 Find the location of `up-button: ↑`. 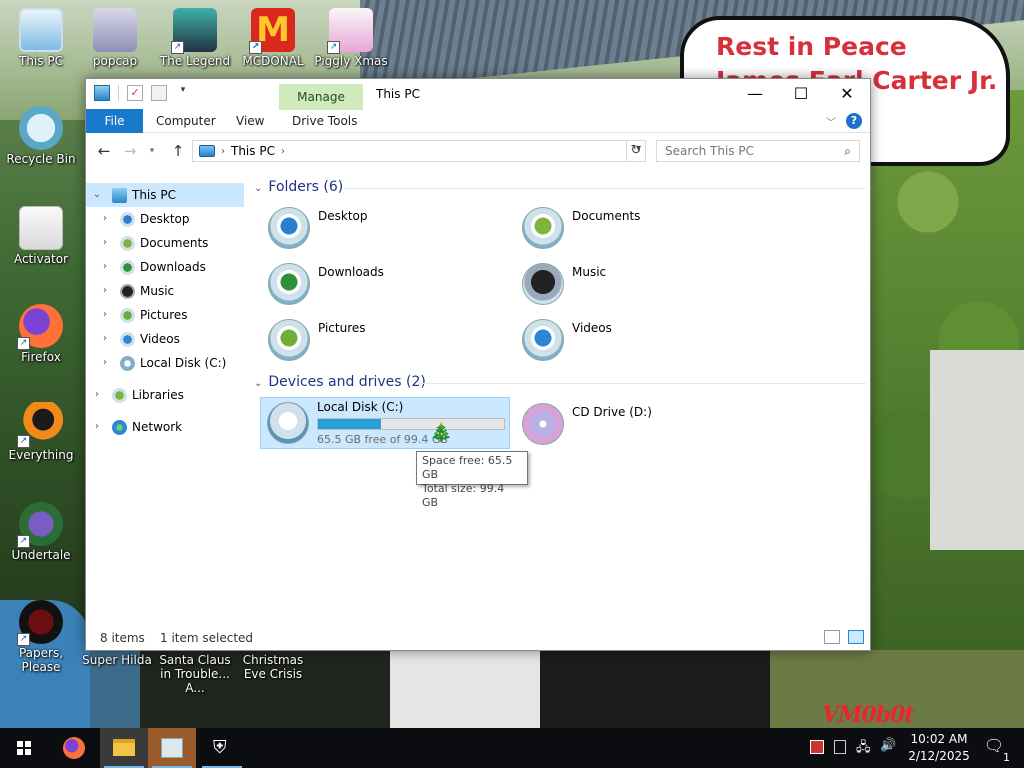

up-button: ↑ is located at coordinates (178, 151).